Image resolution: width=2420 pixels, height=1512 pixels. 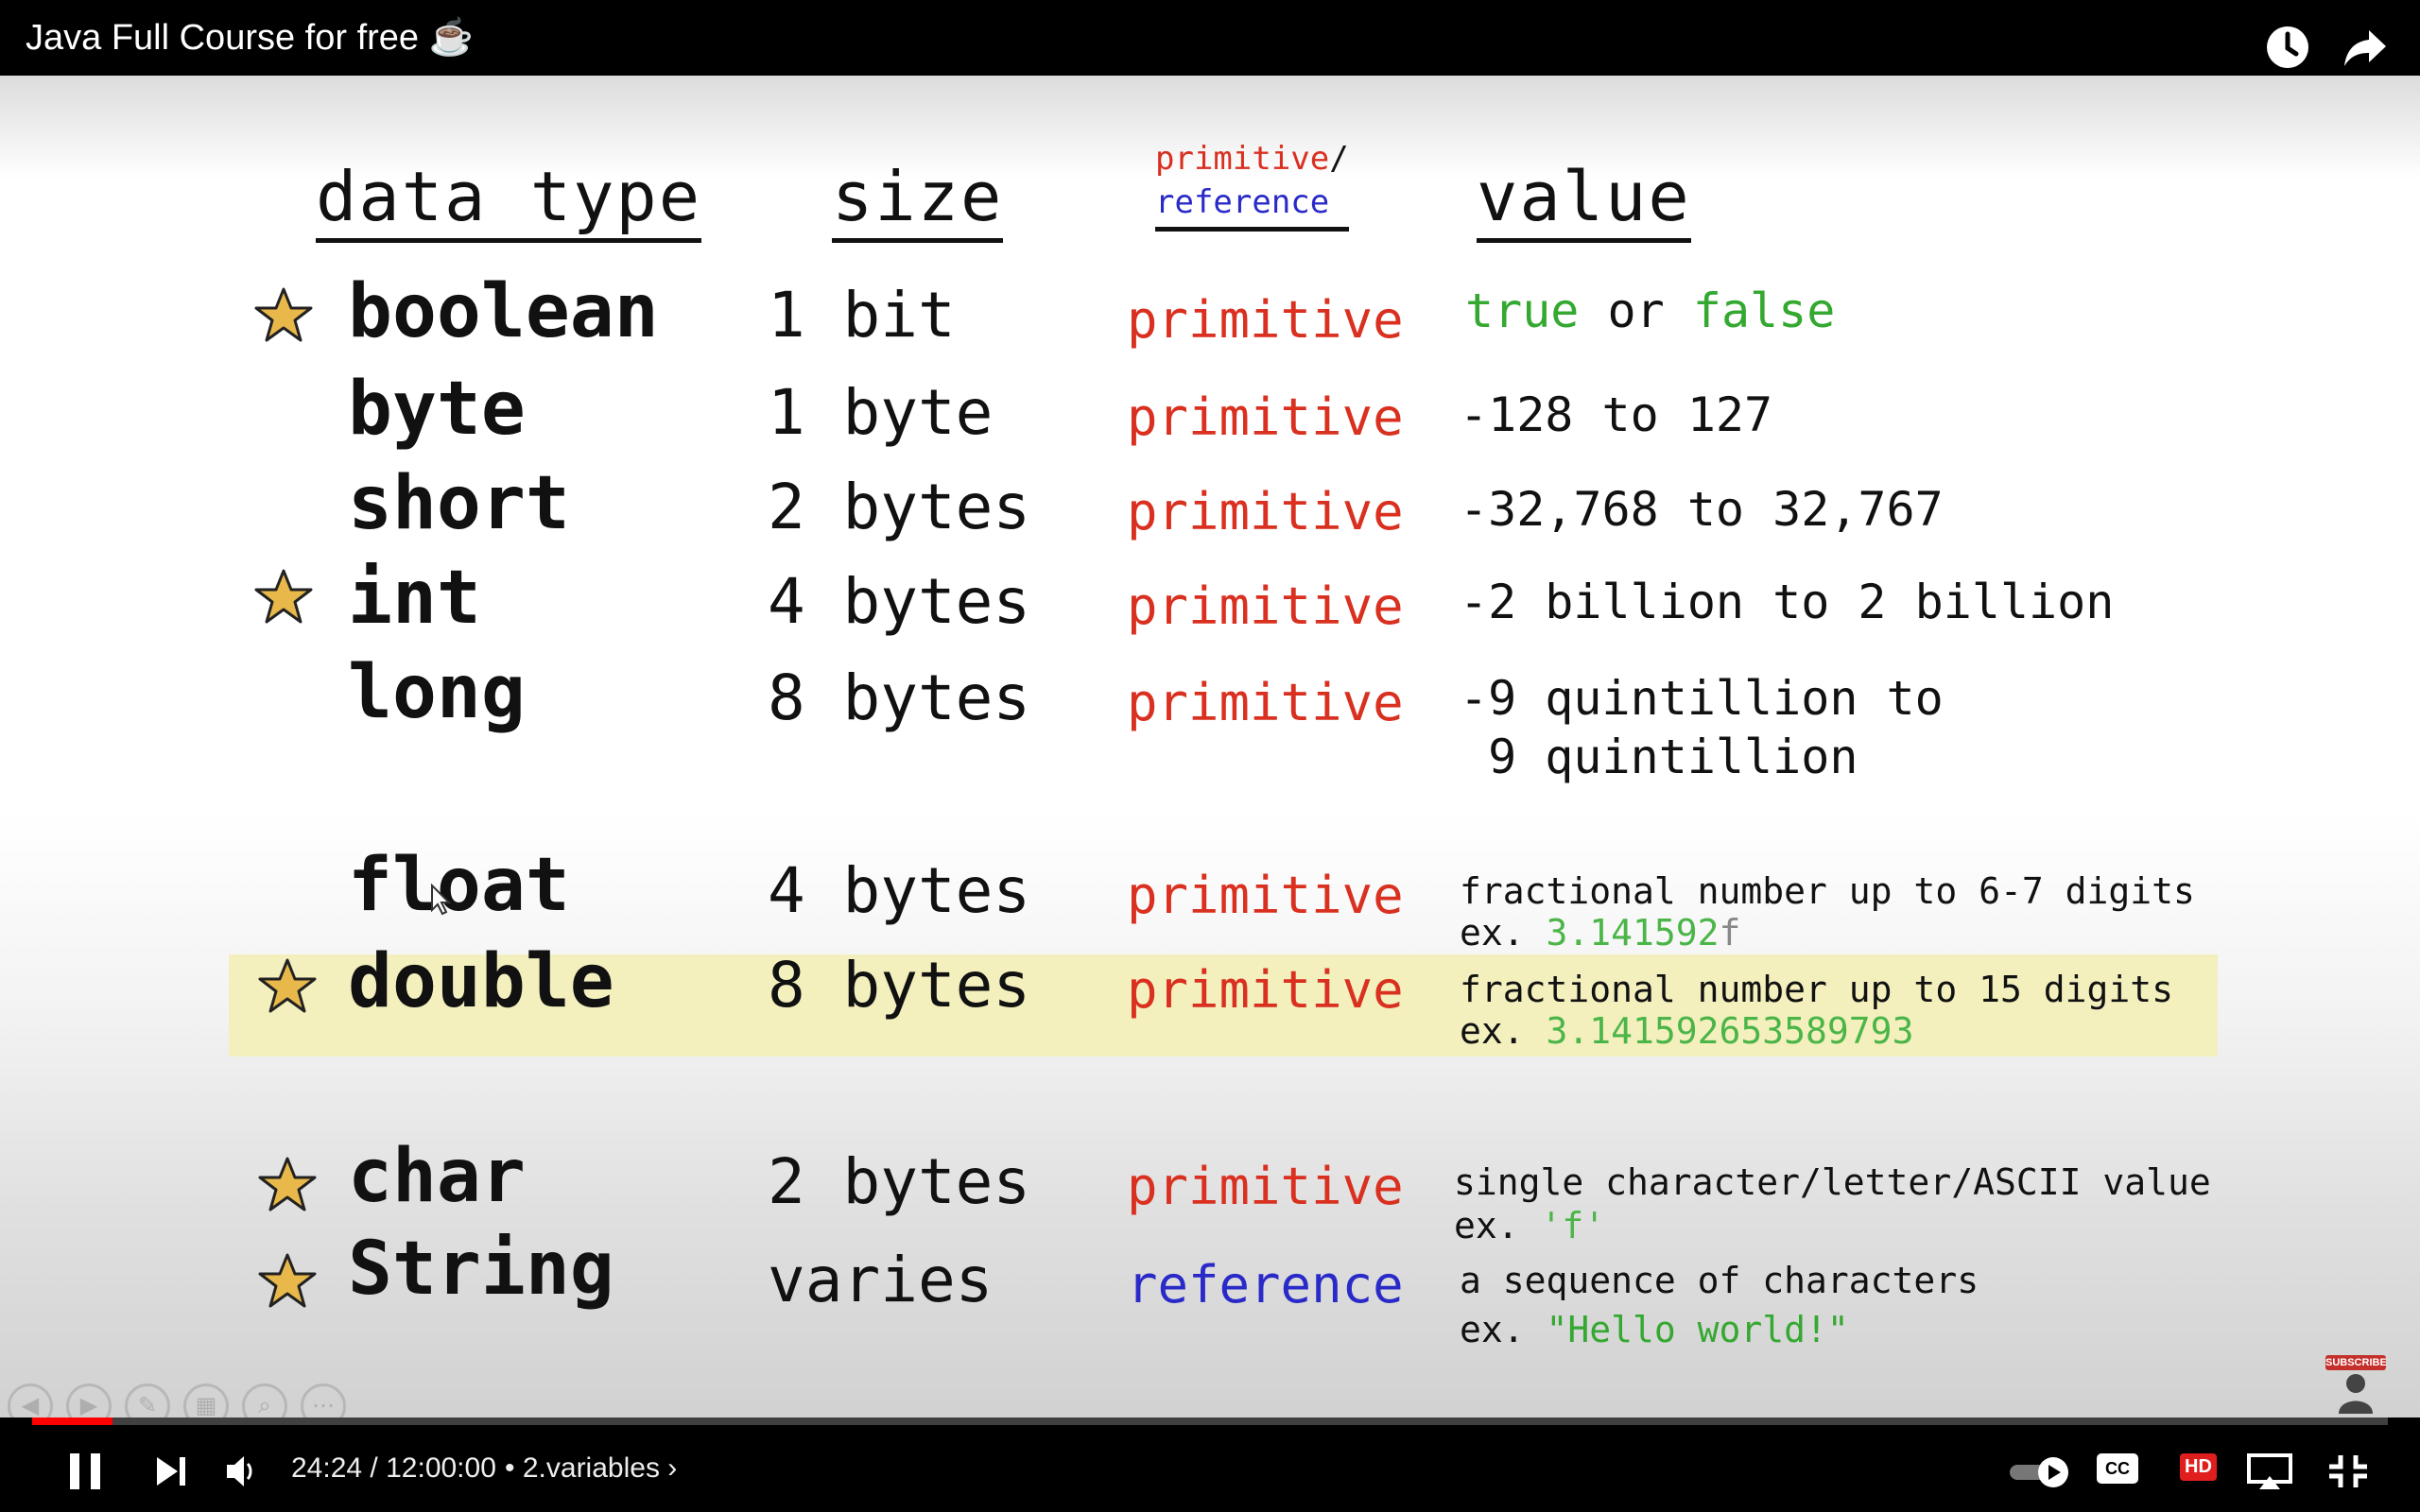 What do you see at coordinates (437, 1176) in the screenshot?
I see `type-char: char` at bounding box center [437, 1176].